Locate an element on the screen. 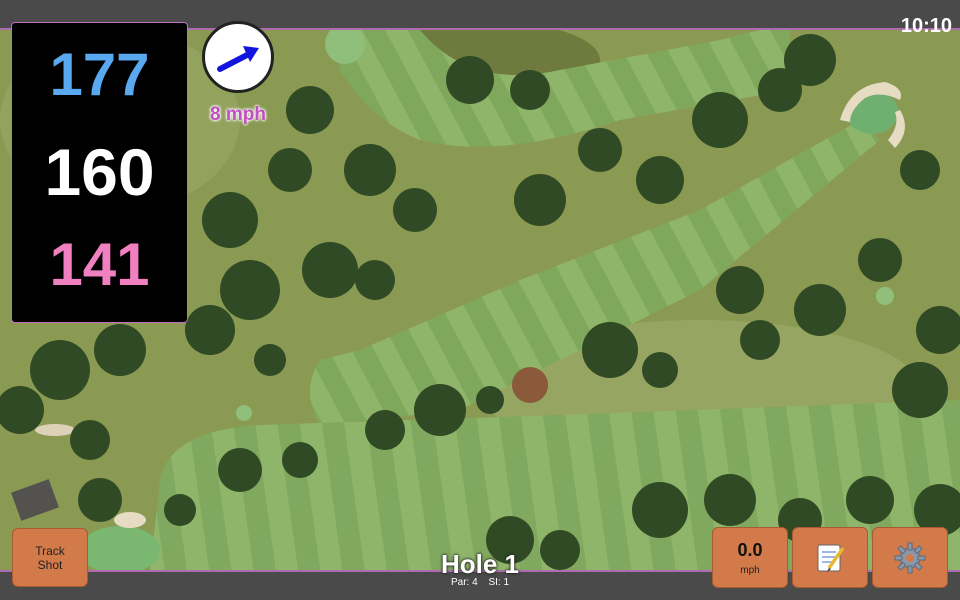  middle-distance: 160 is located at coordinates (99, 172).